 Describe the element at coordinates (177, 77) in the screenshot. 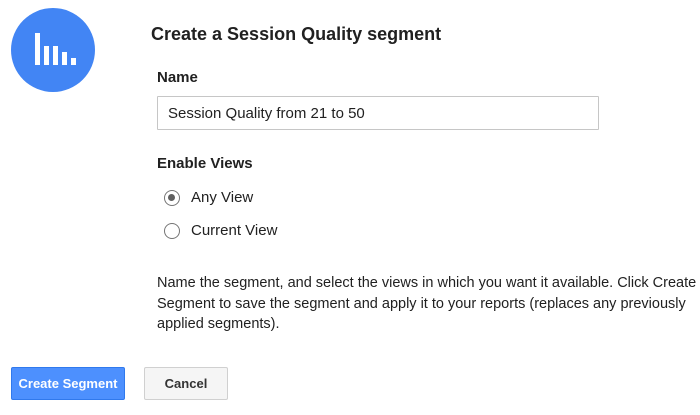

I see `name-label: Name` at that location.